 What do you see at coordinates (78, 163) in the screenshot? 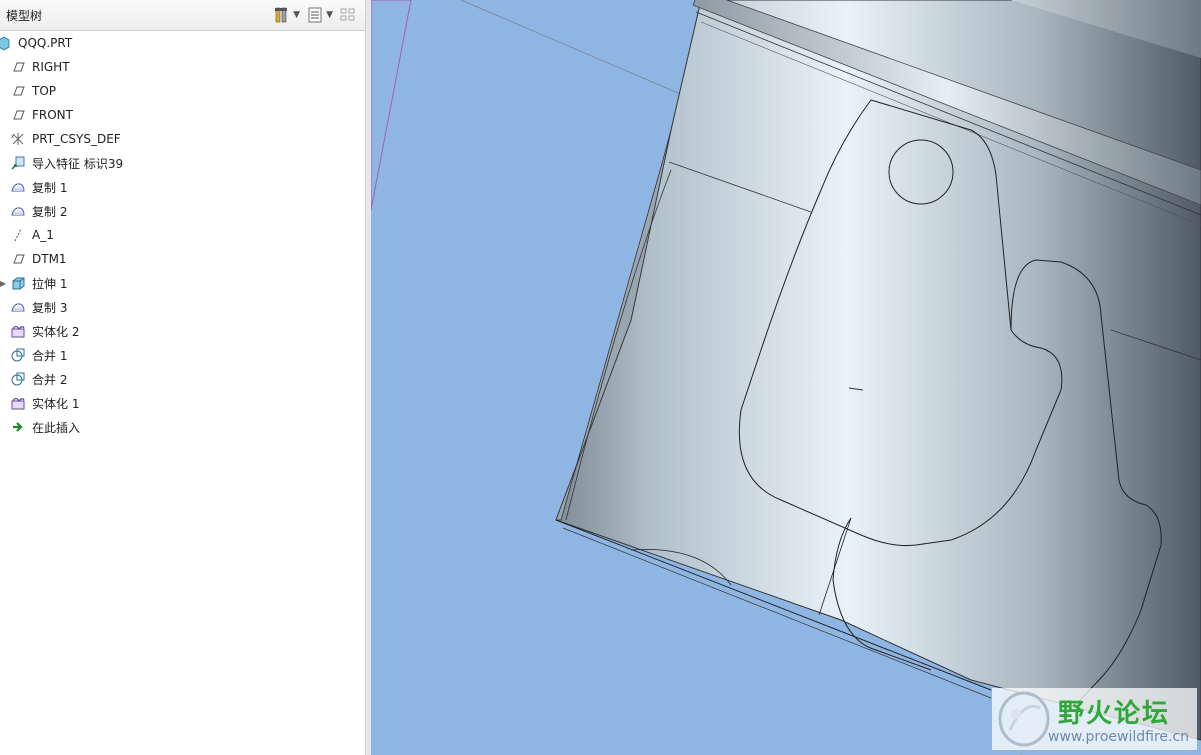
I see `tree-item-label: 导入特征 标识39` at bounding box center [78, 163].